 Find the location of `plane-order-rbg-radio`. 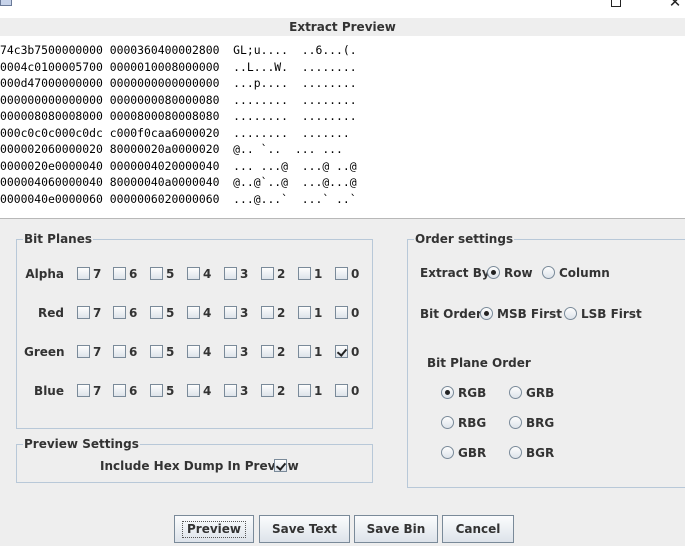

plane-order-rbg-radio is located at coordinates (447, 422).